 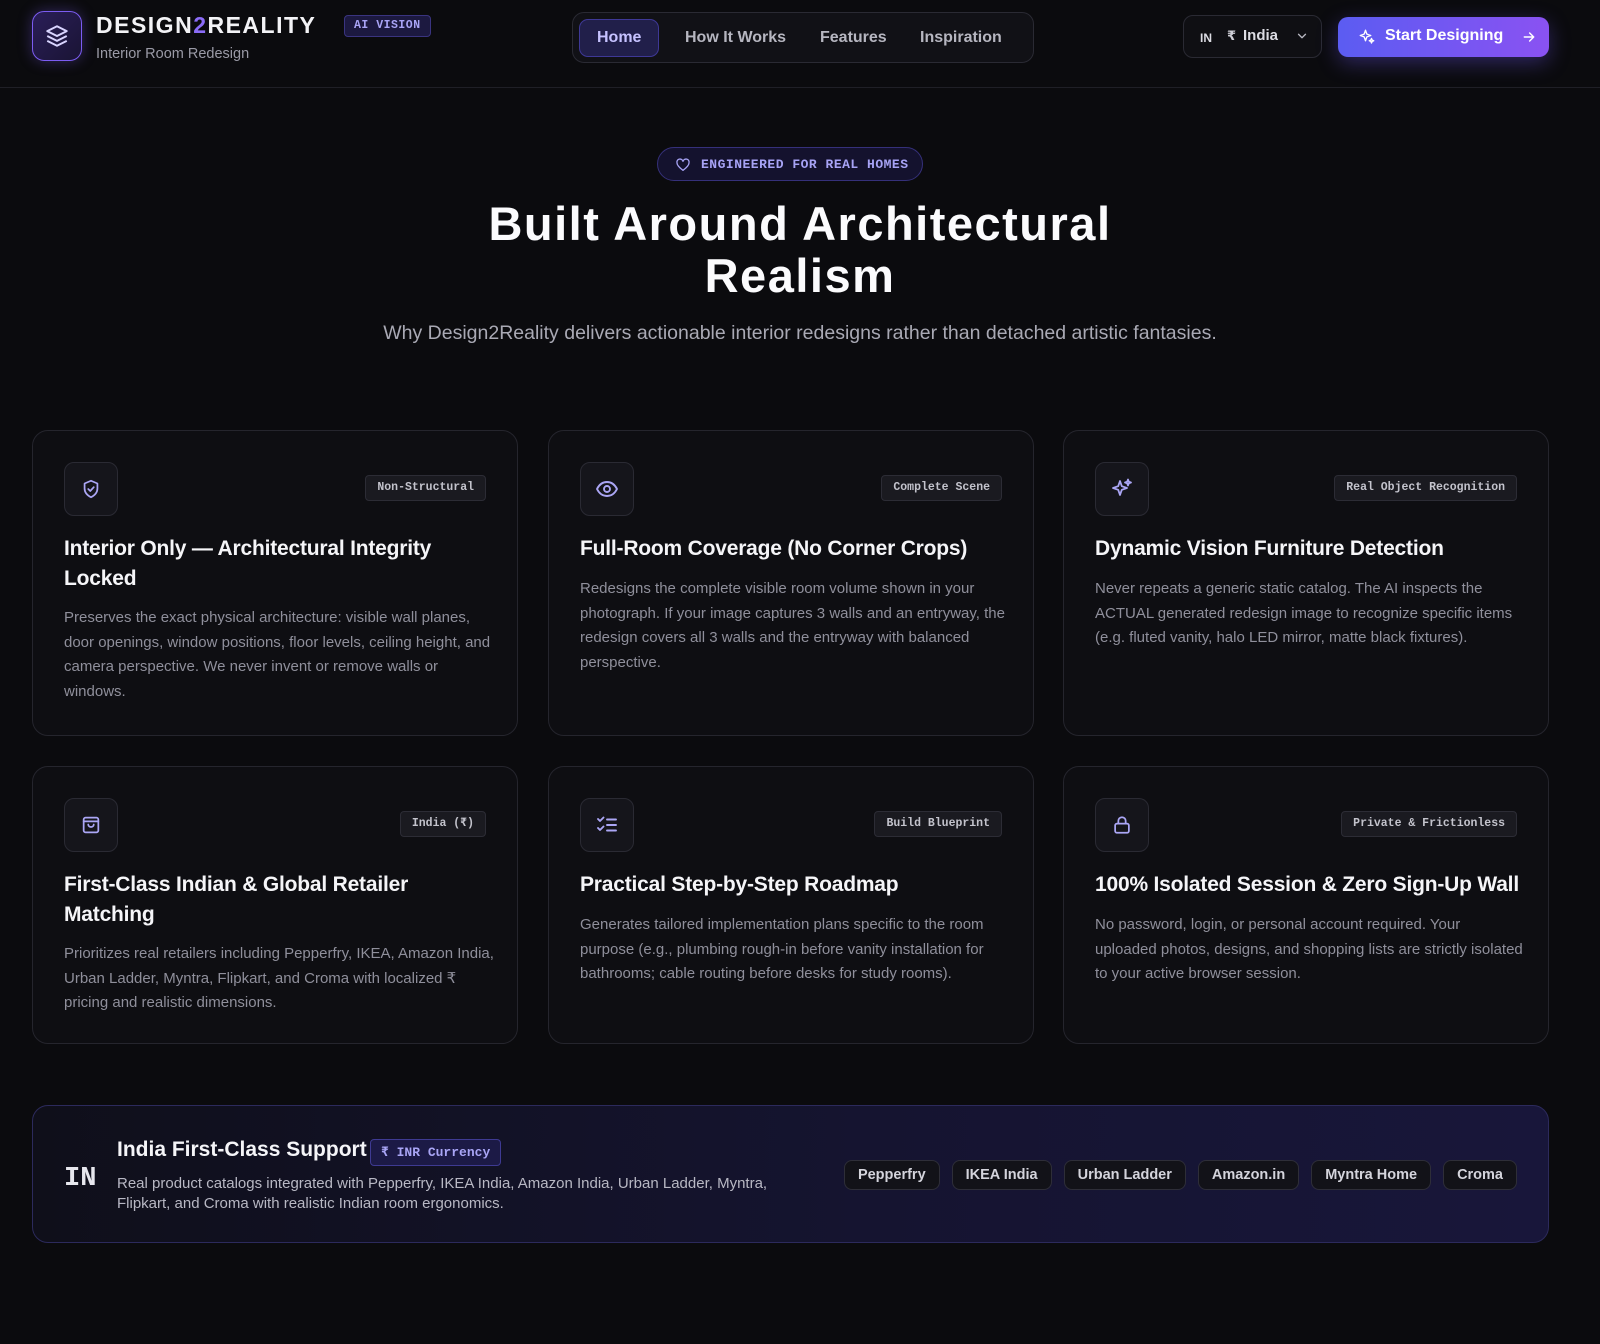 I want to click on card-tag: Real Object Recognition, so click(x=1425, y=488).